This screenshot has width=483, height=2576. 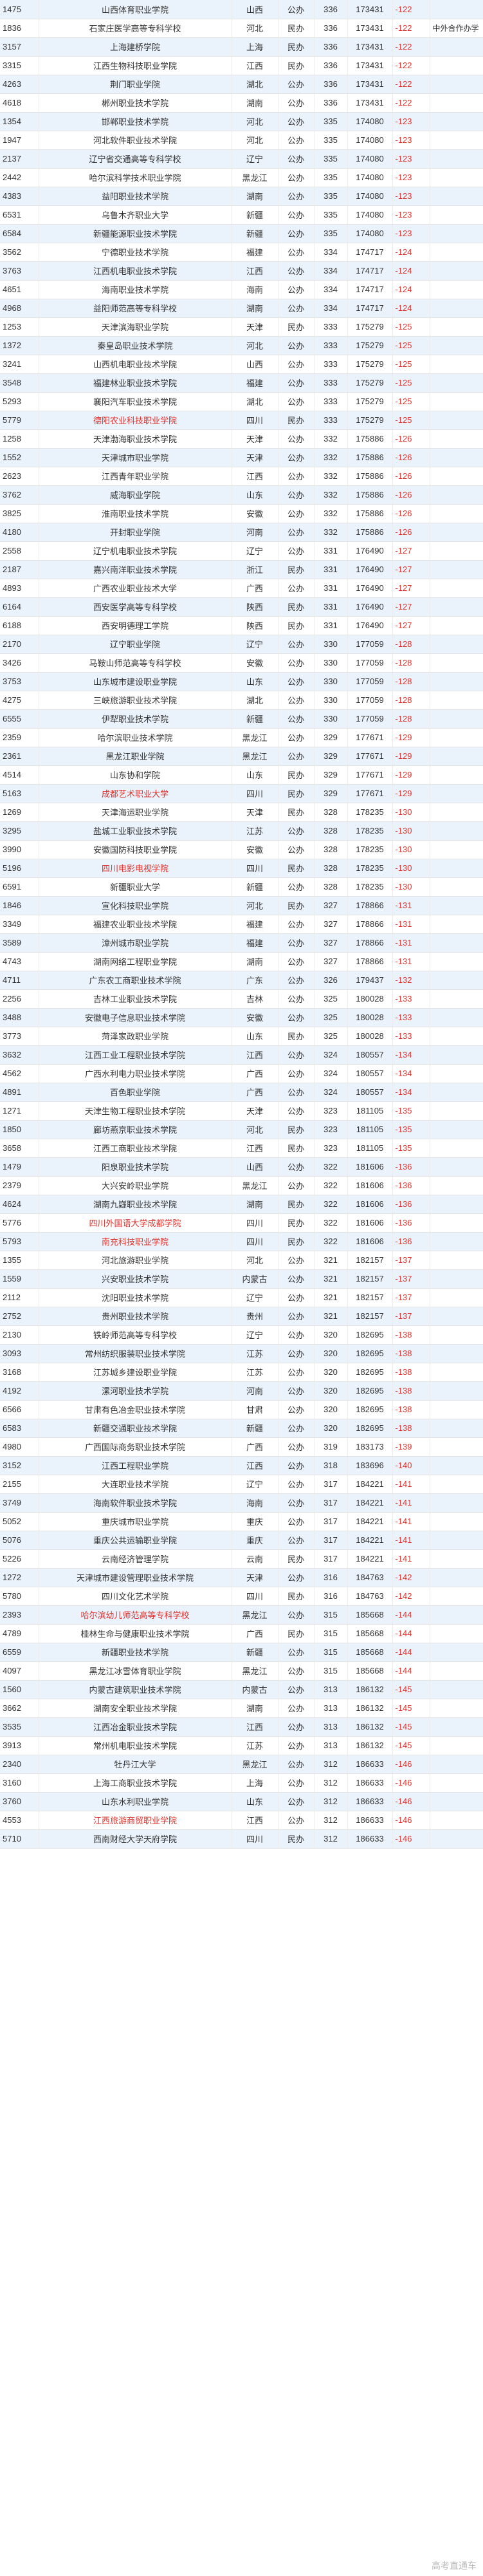 What do you see at coordinates (135, 1428) in the screenshot?
I see `school-name-cell: 新疆交通职业技术学院` at bounding box center [135, 1428].